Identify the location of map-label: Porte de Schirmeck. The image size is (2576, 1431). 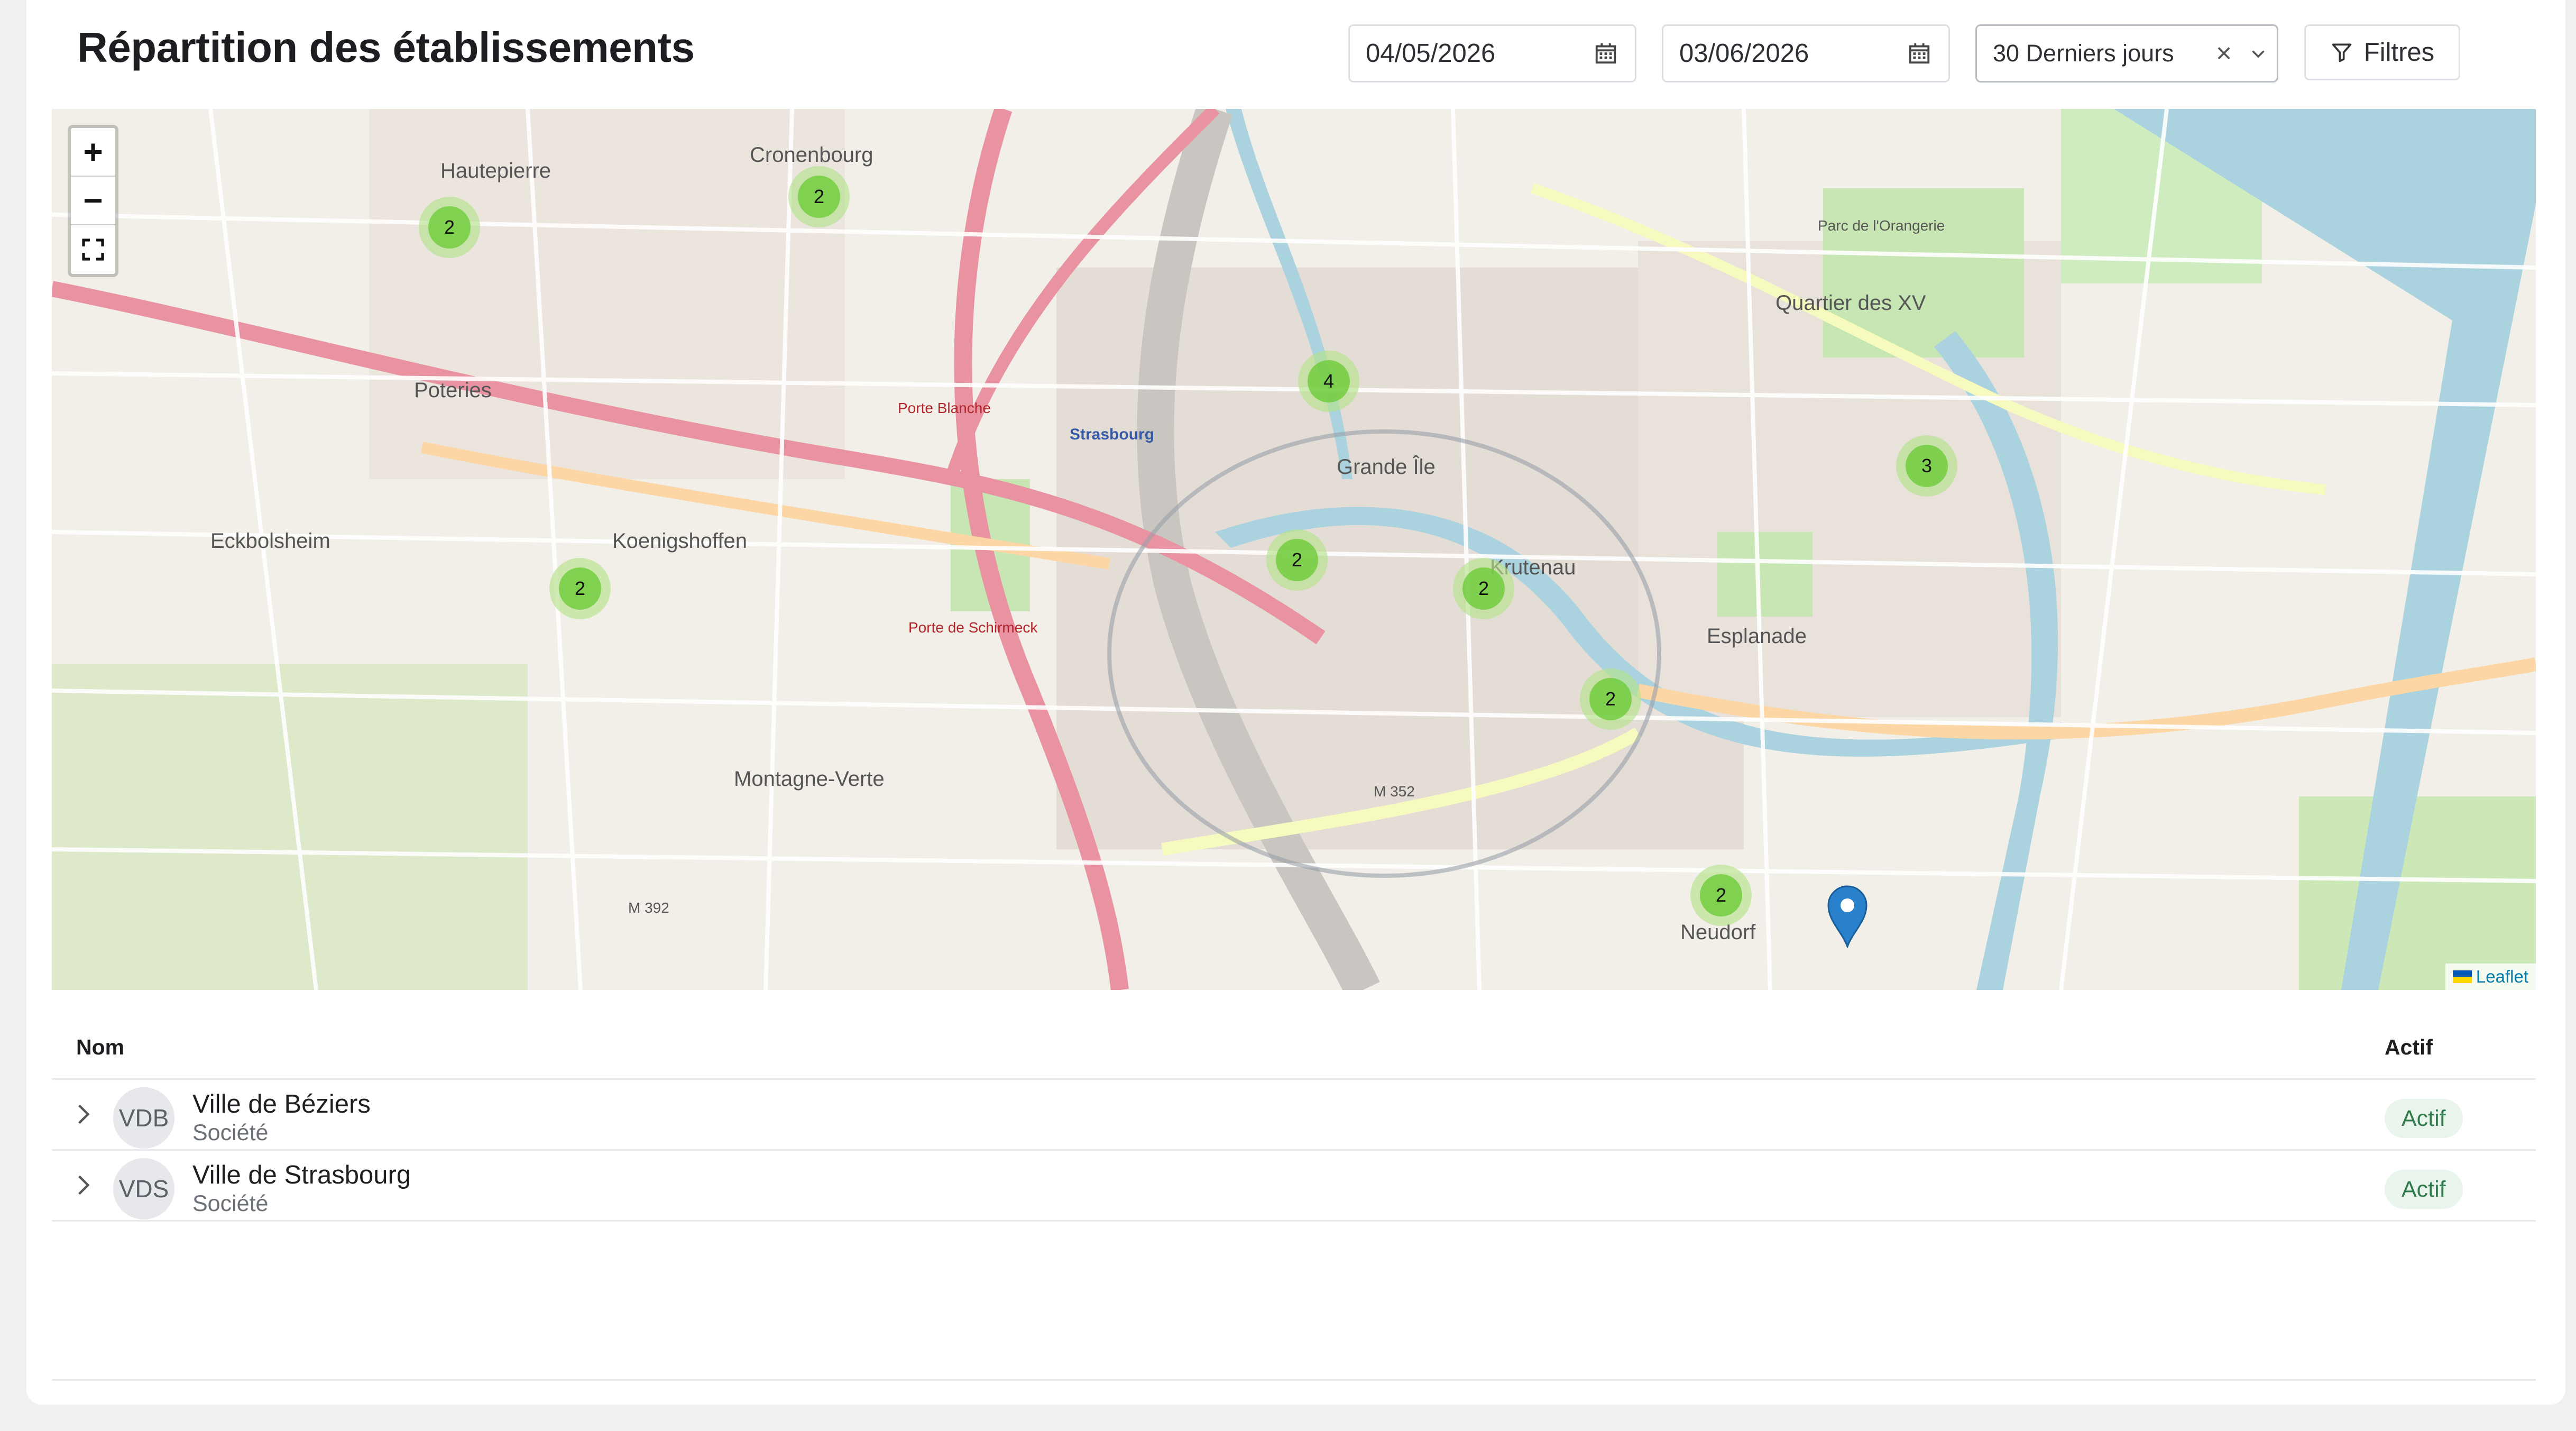
(973, 627).